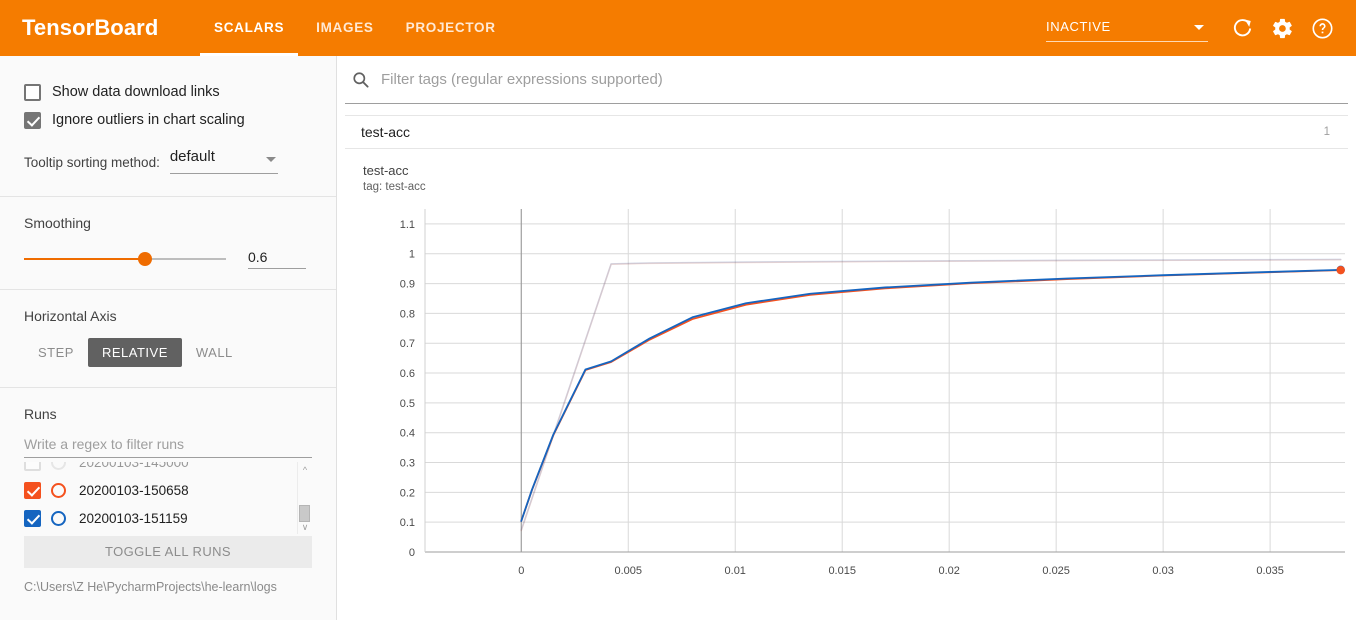 Image resolution: width=1356 pixels, height=620 pixels. I want to click on search-icon, so click(361, 80).